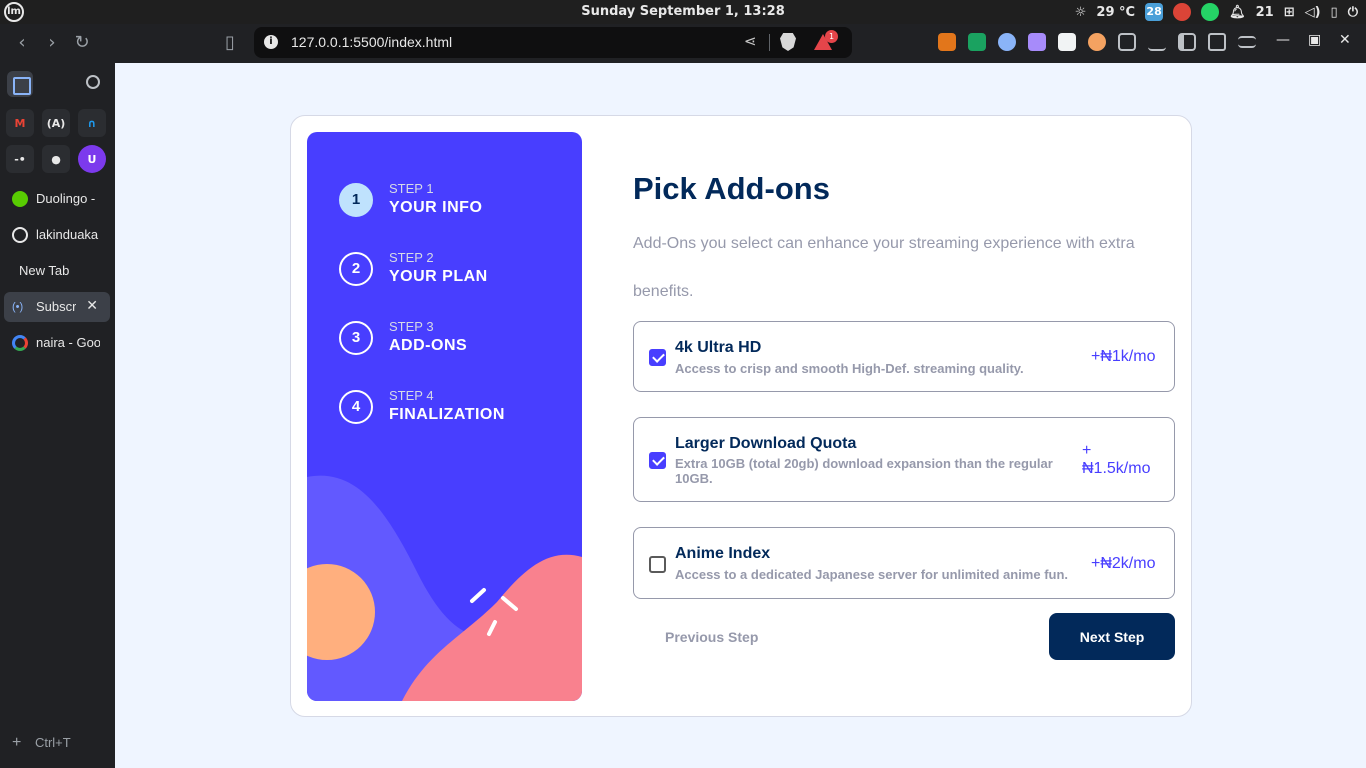 The image size is (1366, 768). What do you see at coordinates (20, 84) in the screenshot?
I see `tabs-panel-icon` at bounding box center [20, 84].